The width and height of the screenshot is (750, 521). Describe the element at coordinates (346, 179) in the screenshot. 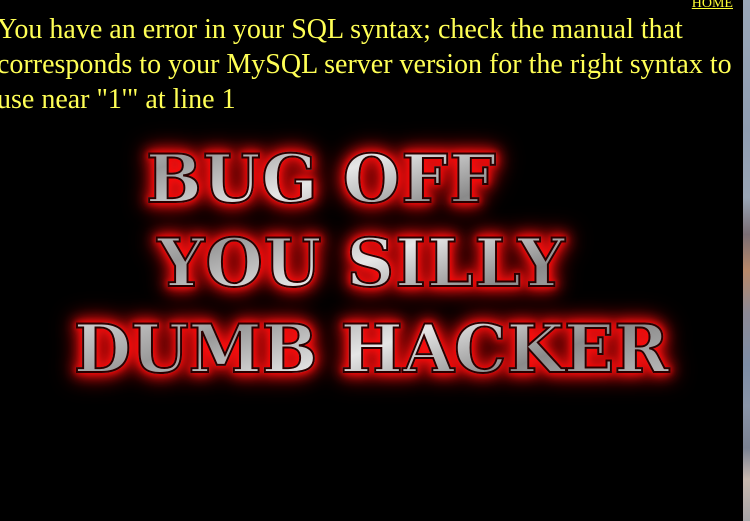

I see `banner-line-bug-off: BUG OFF` at that location.